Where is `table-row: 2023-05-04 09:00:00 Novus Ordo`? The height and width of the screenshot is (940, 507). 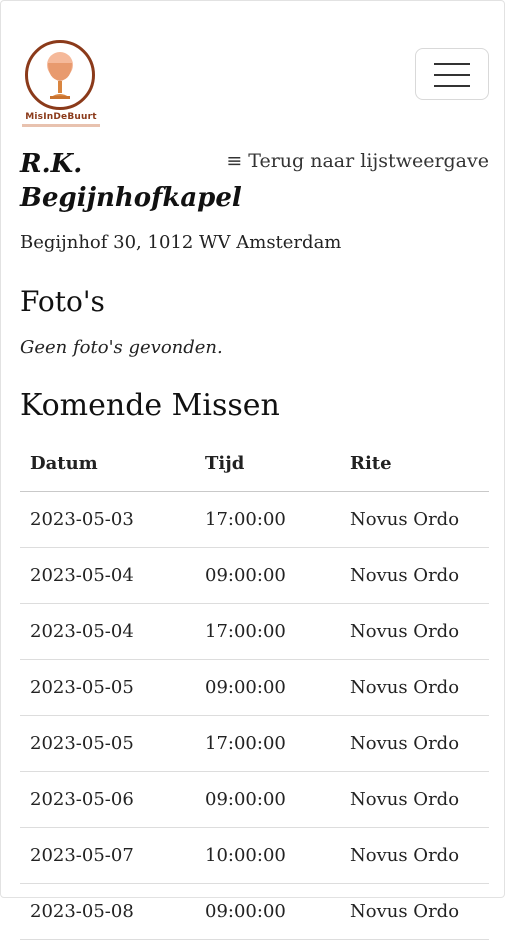 table-row: 2023-05-04 09:00:00 Novus Ordo is located at coordinates (254, 575).